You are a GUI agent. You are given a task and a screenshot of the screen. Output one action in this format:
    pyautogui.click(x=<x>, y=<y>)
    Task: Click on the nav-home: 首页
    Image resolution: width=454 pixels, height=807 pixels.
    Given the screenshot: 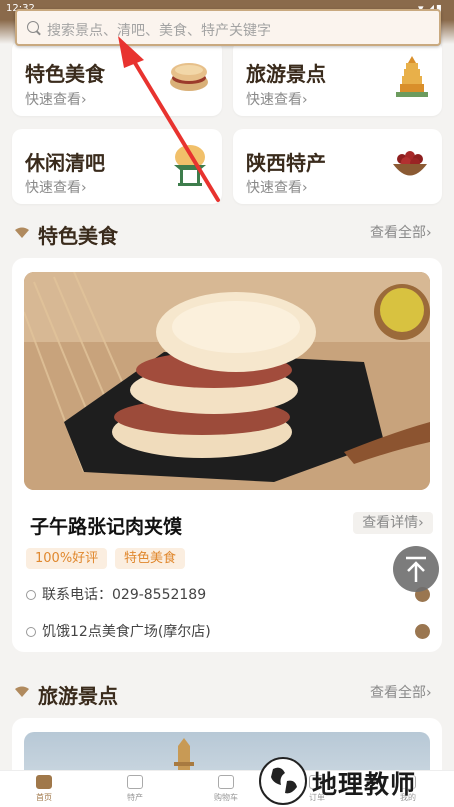 What is the action you would take?
    pyautogui.click(x=44, y=789)
    